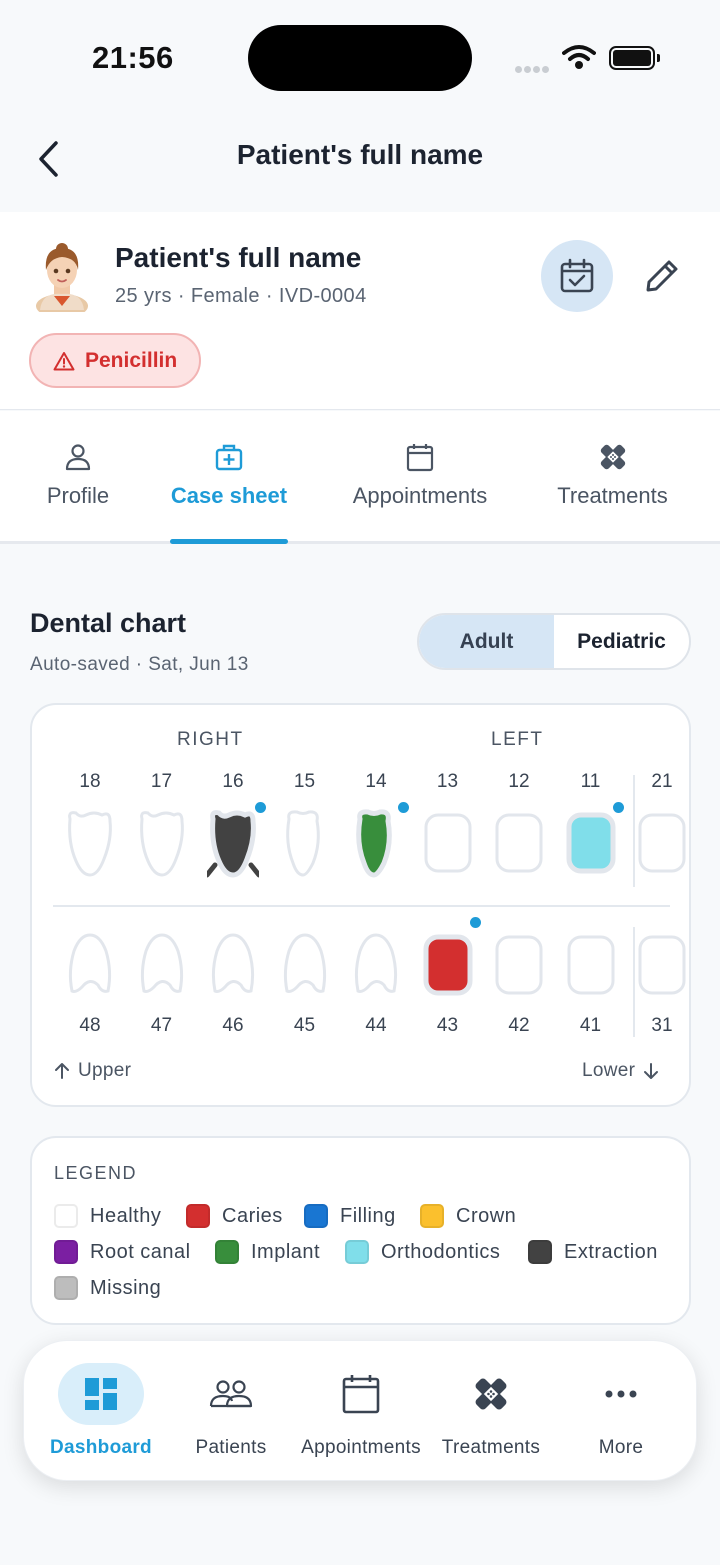 The image size is (720, 1565). Describe the element at coordinates (78, 474) in the screenshot. I see `tab-profile: Profile` at that location.